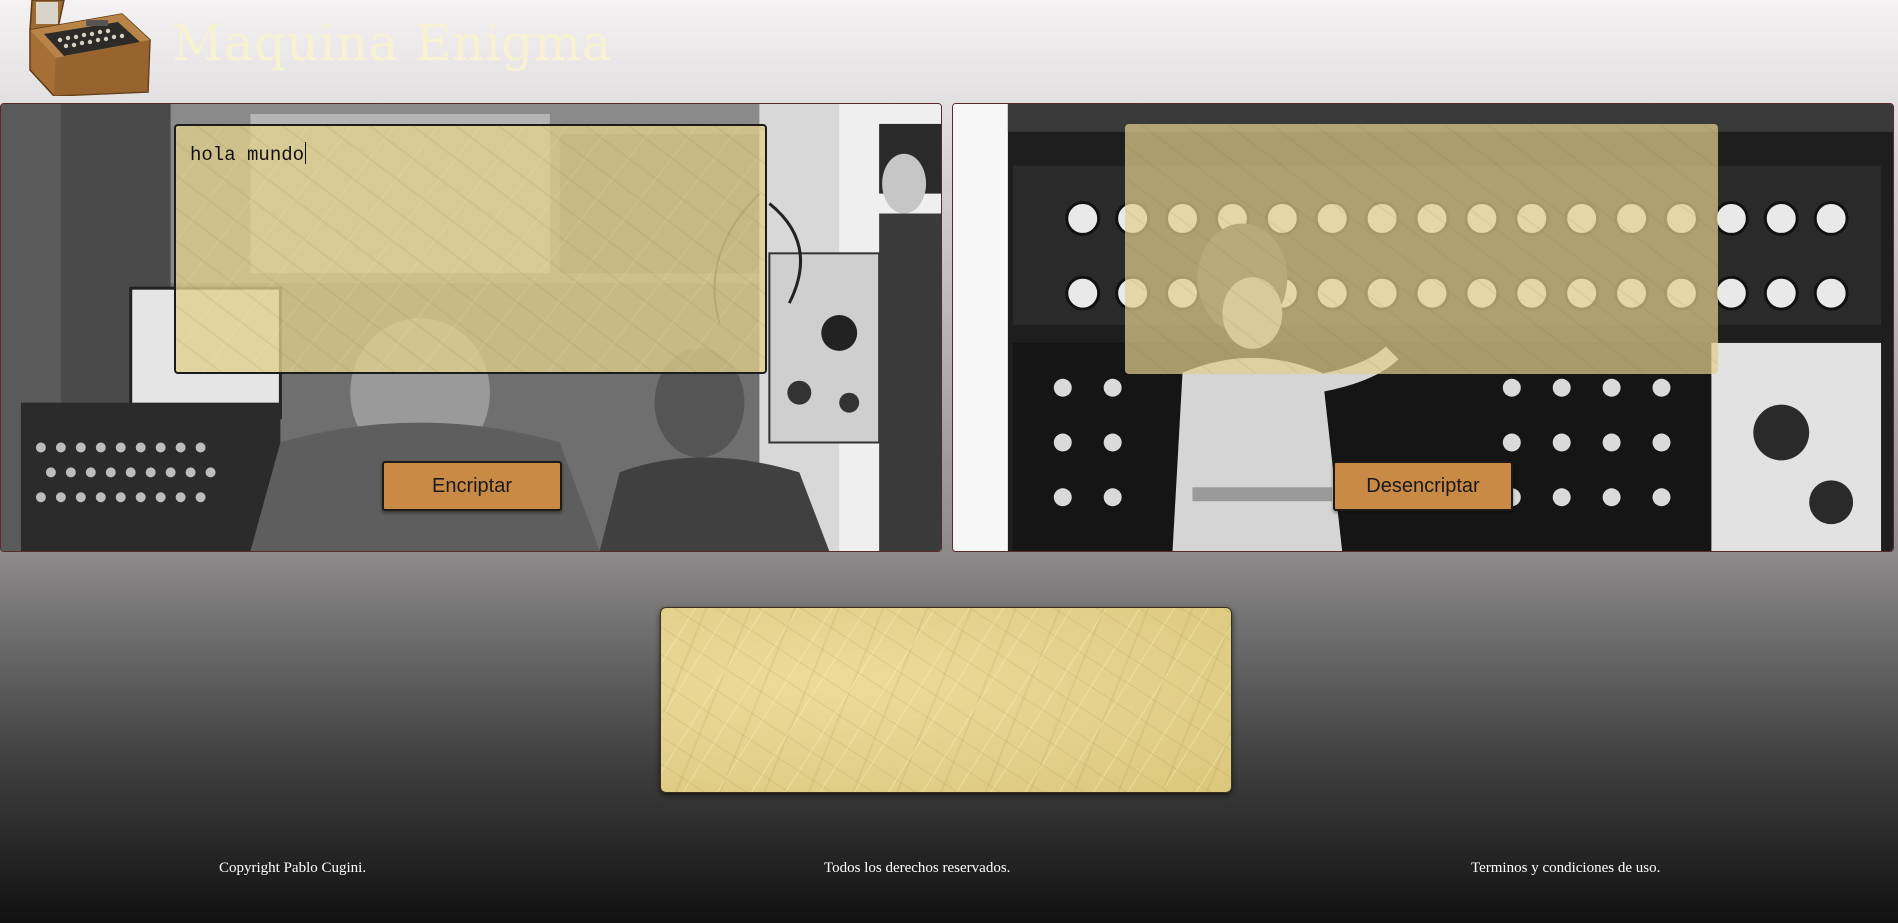  I want to click on text-caret, so click(306, 153).